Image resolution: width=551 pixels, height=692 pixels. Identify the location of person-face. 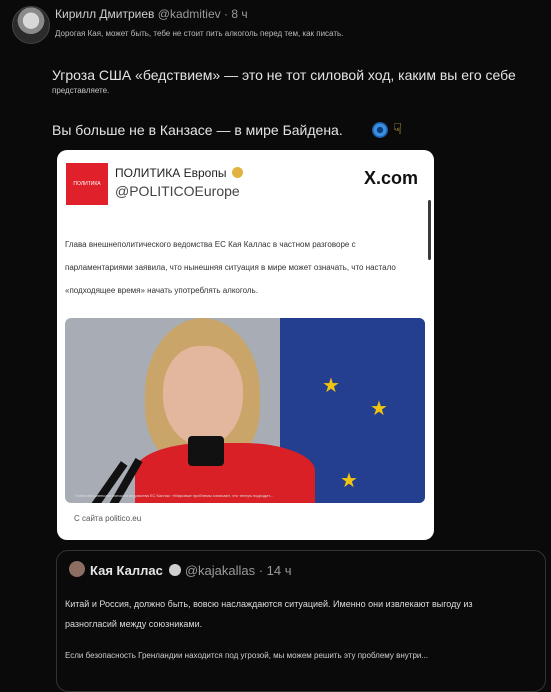
(203, 396).